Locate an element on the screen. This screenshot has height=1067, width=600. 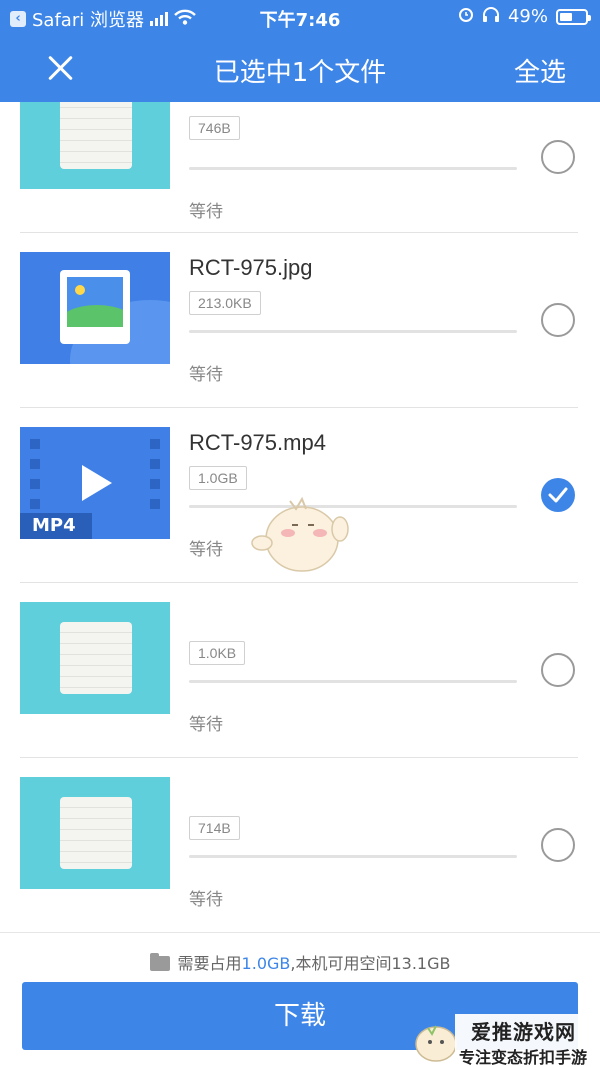
file-size: 1.0KB is located at coordinates (217, 653).